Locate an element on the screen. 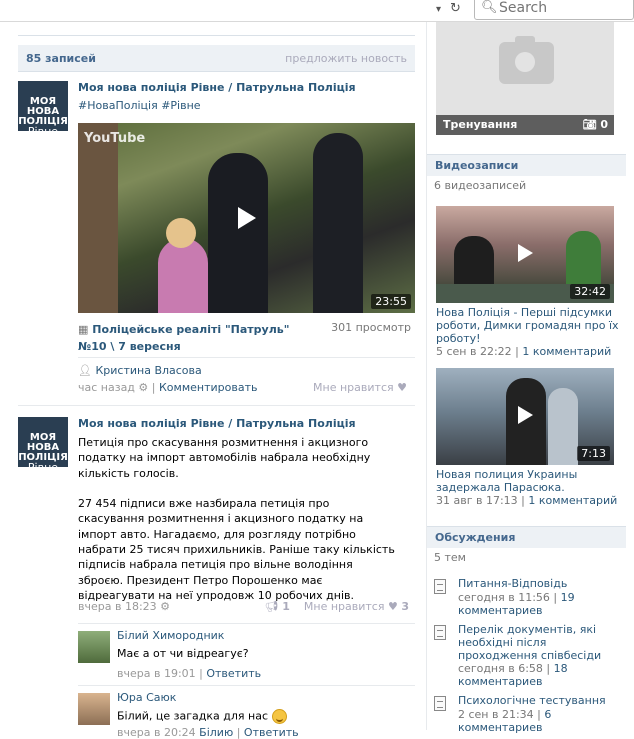 Image resolution: width=634 pixels, height=739 pixels. album-bar: Тренування 📷︎ 0 is located at coordinates (525, 125).